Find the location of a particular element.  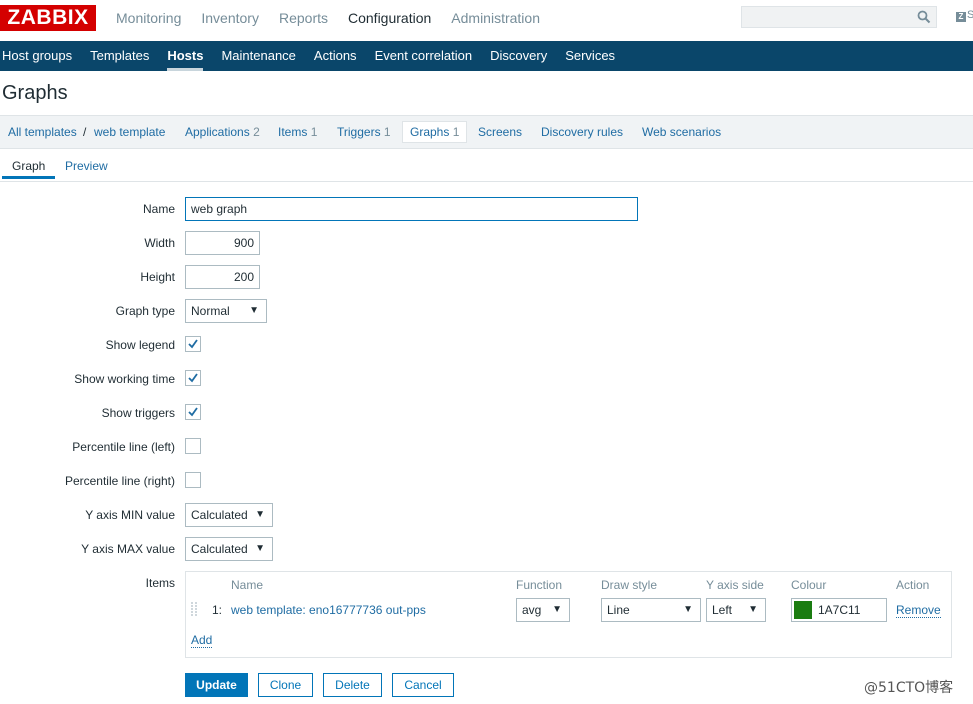

submenu-host-groups: Host groups is located at coordinates (40, 56).